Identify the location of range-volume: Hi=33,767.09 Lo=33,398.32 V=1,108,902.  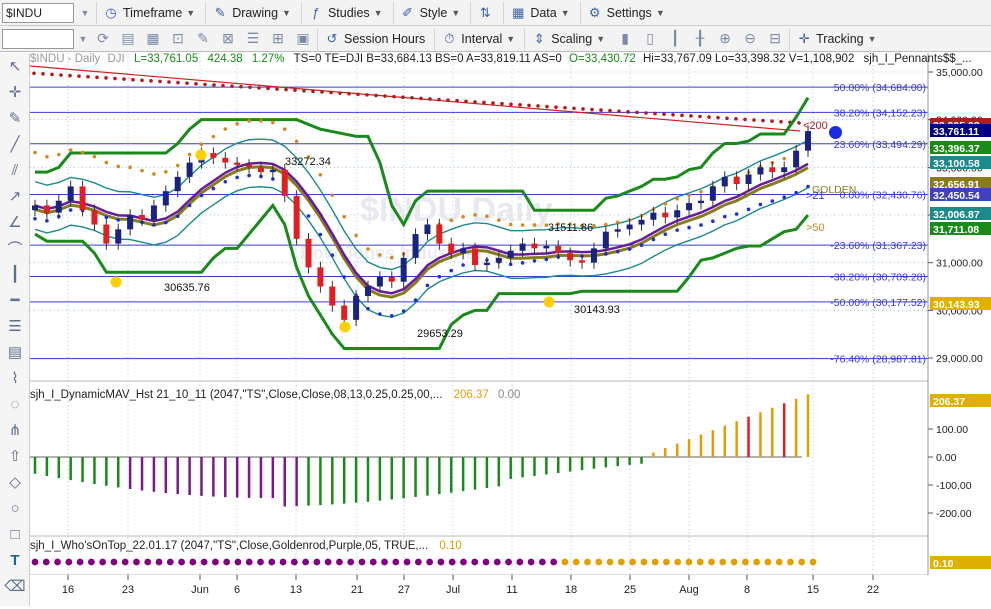
(749, 59).